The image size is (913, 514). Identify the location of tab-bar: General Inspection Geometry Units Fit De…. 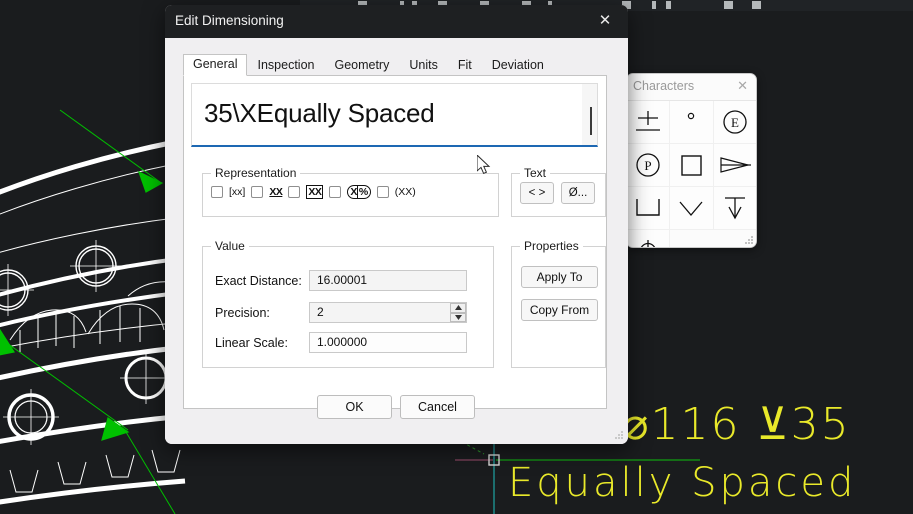
(395, 65).